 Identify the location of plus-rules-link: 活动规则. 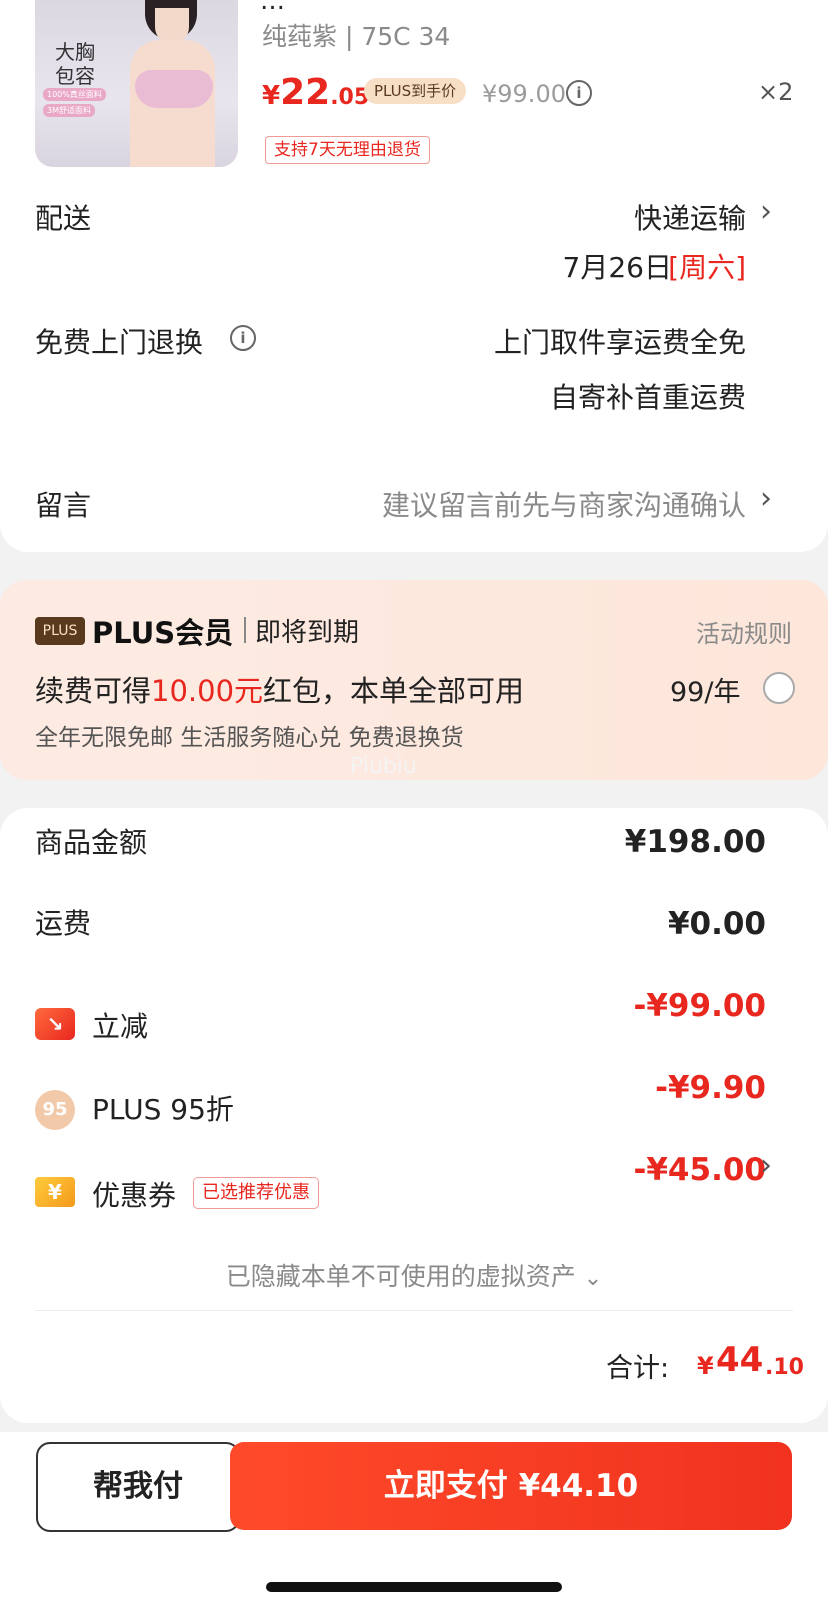
(744, 631).